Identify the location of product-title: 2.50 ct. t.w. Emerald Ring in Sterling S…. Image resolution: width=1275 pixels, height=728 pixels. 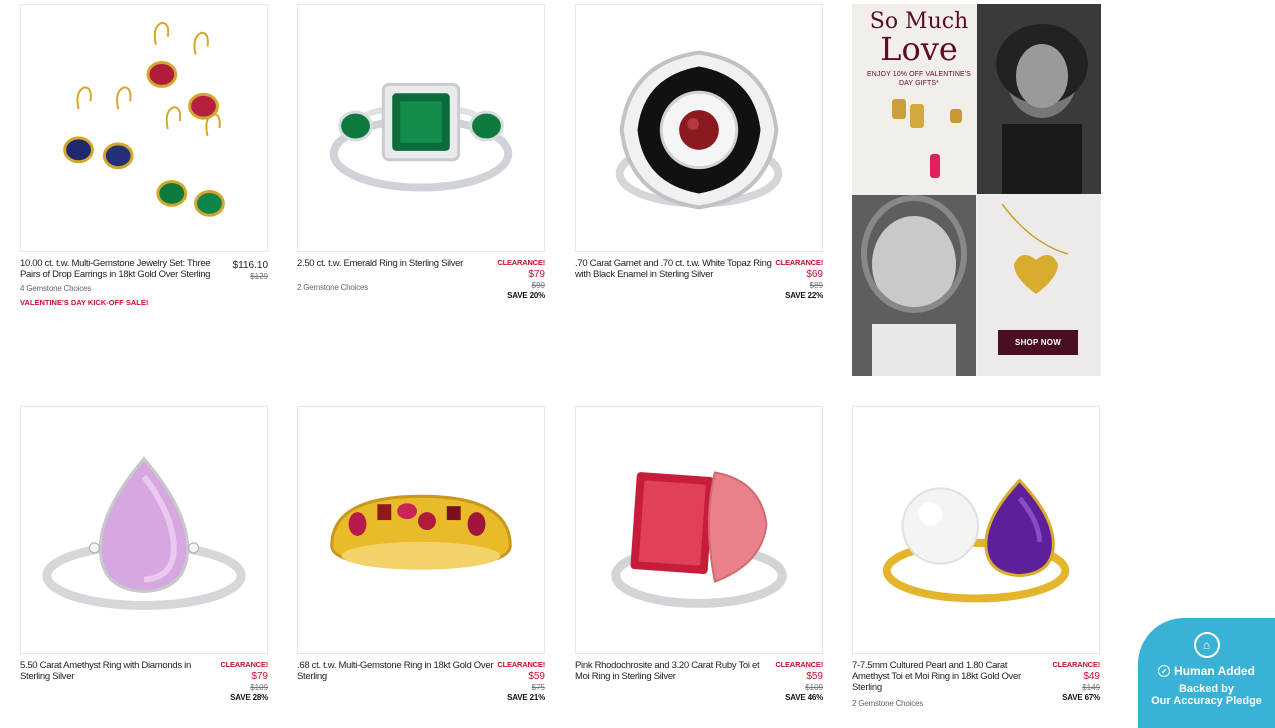
(397, 263).